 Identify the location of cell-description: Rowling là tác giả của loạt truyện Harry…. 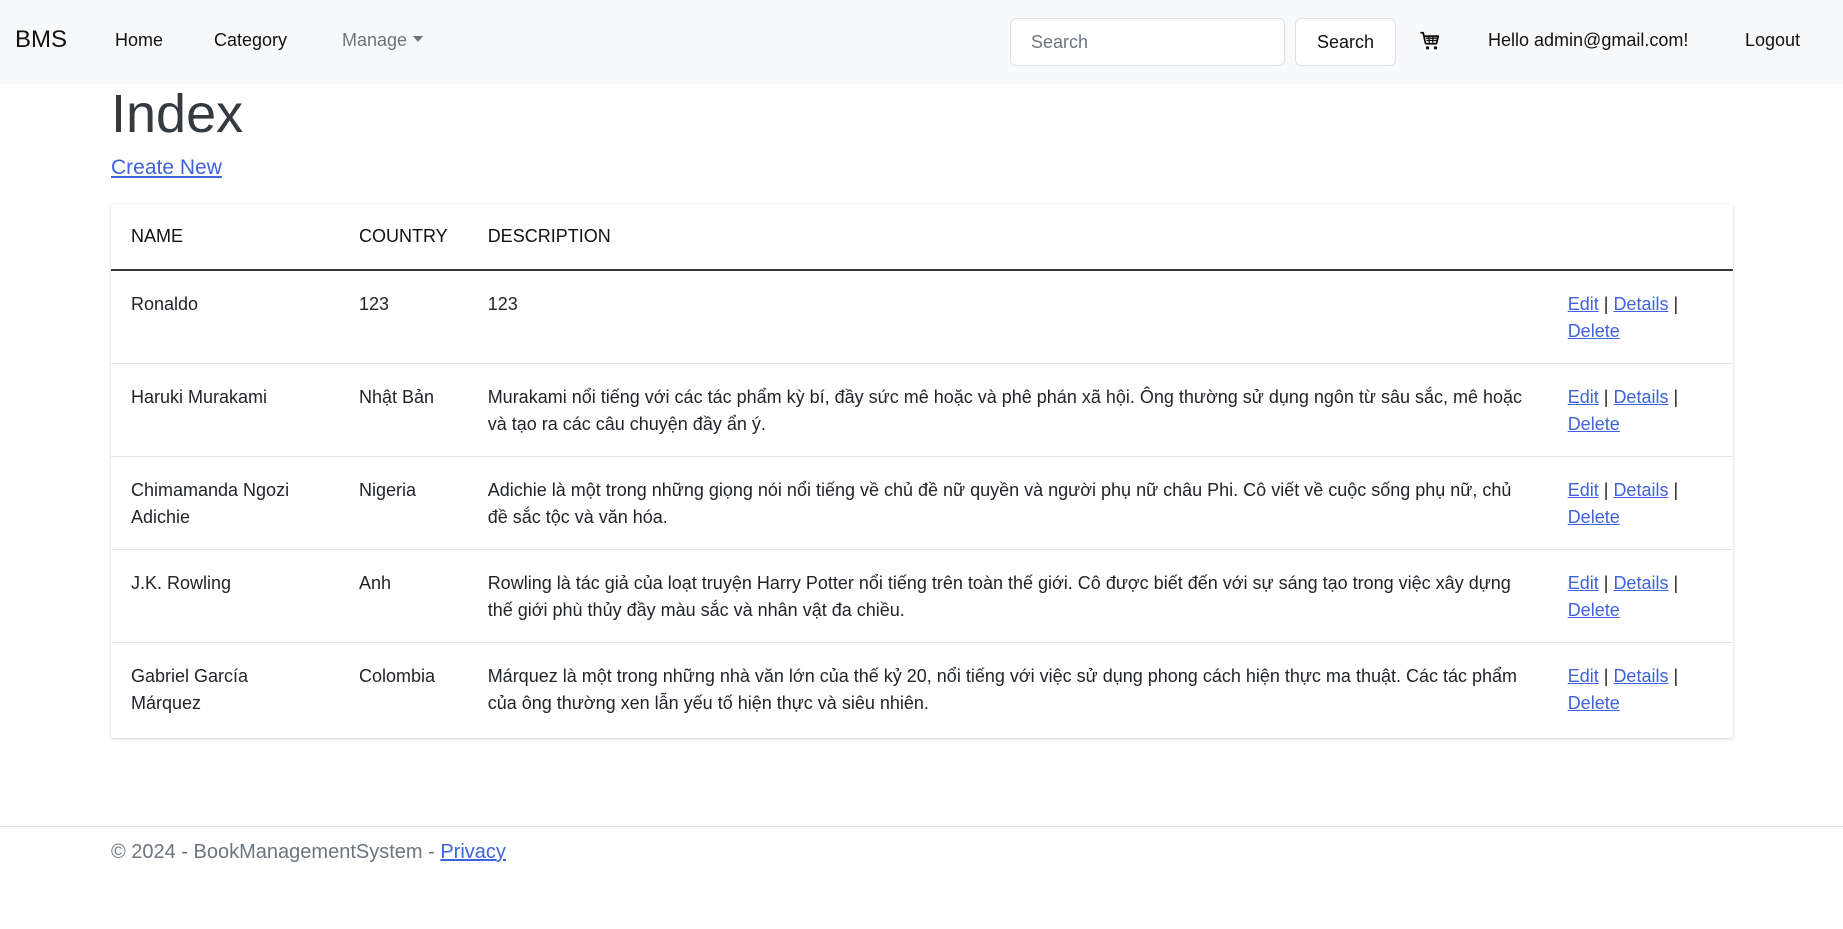
(1007, 596).